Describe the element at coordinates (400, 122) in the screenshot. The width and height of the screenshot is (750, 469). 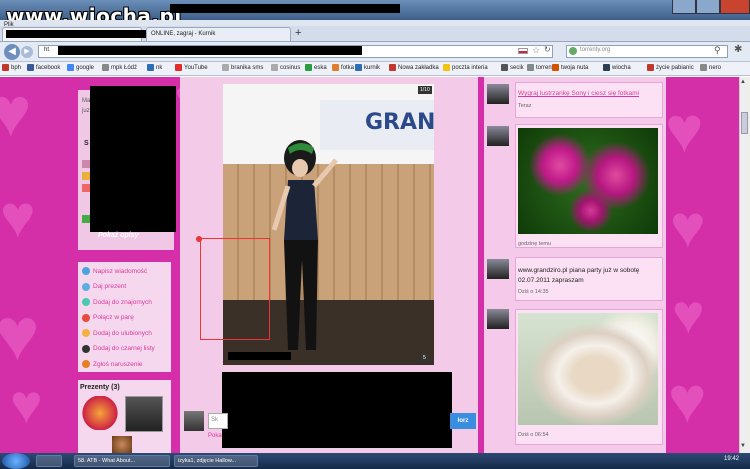
I see `photo-sign-text: GRAN` at that location.